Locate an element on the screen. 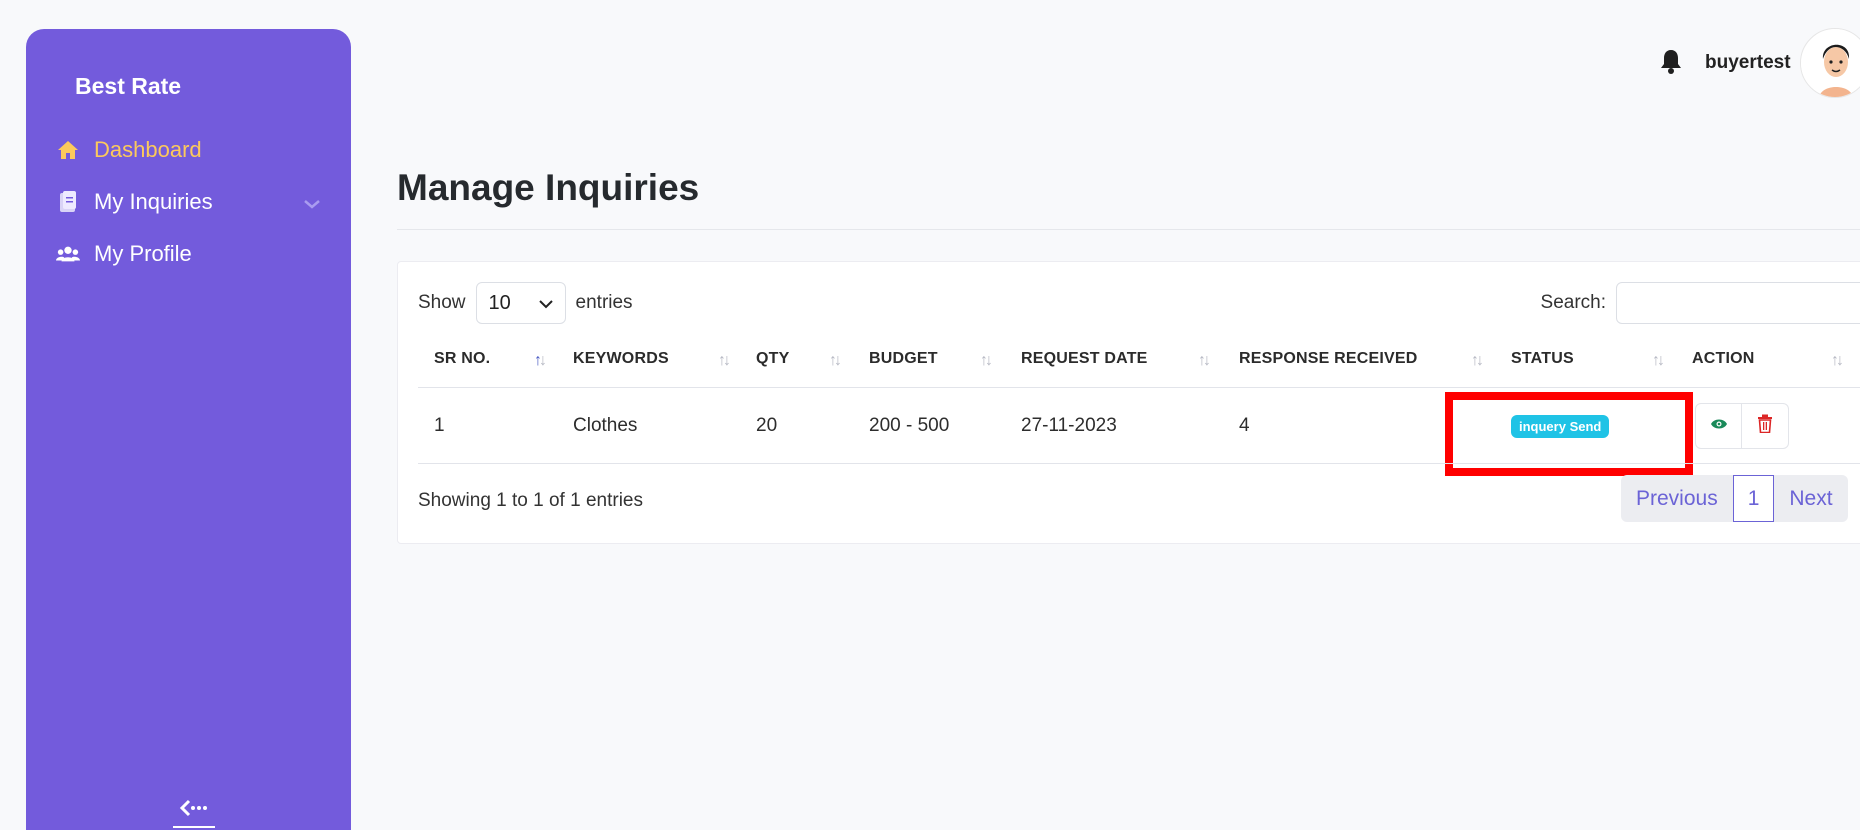 This screenshot has height=830, width=1860. column-header-qty: QTY is located at coordinates (773, 359).